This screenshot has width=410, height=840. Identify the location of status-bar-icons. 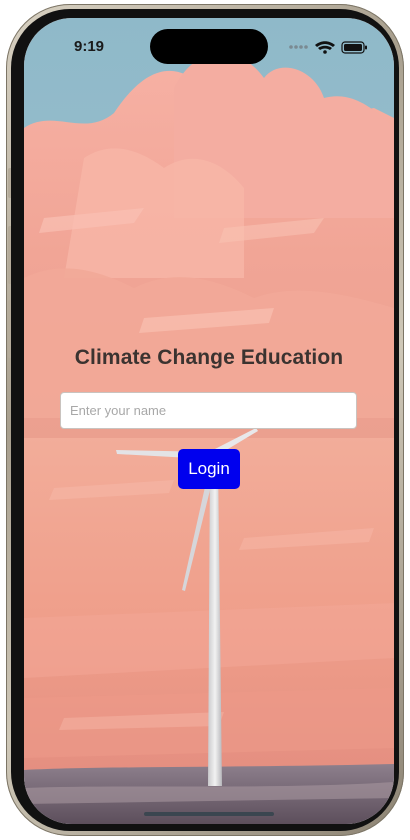
(328, 47).